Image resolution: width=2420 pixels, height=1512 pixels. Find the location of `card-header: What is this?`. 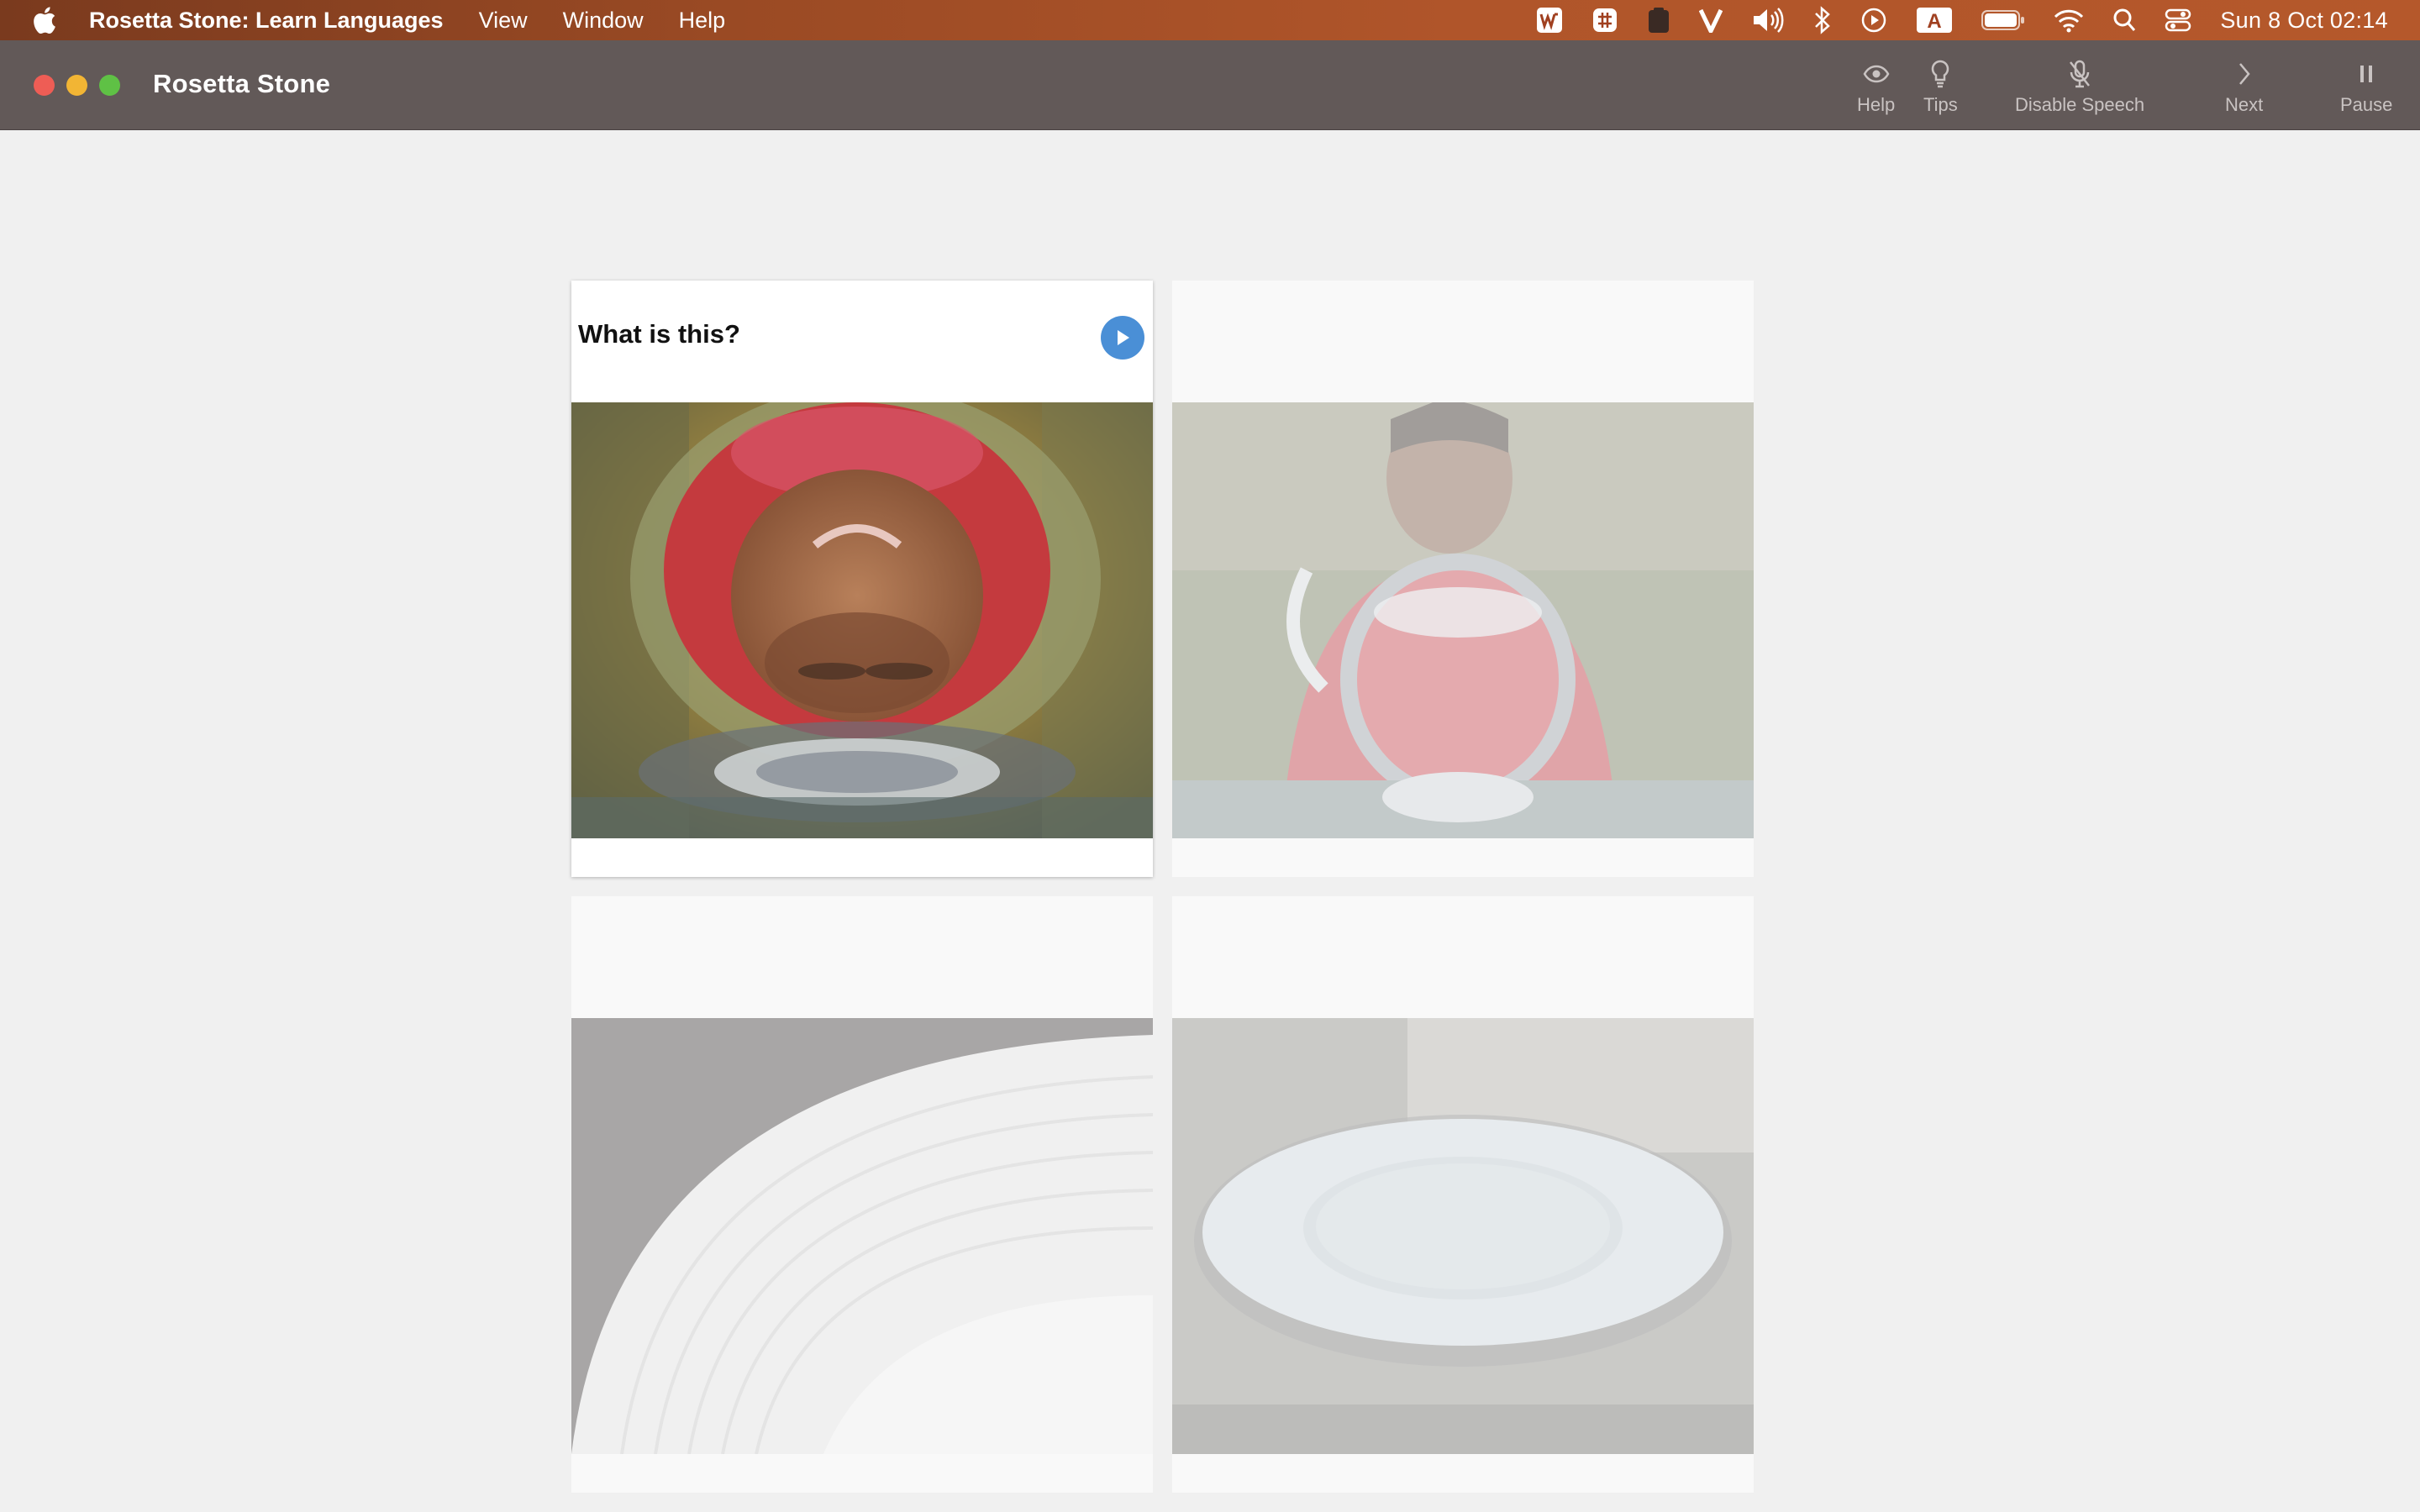

card-header: What is this? is located at coordinates (862, 341).